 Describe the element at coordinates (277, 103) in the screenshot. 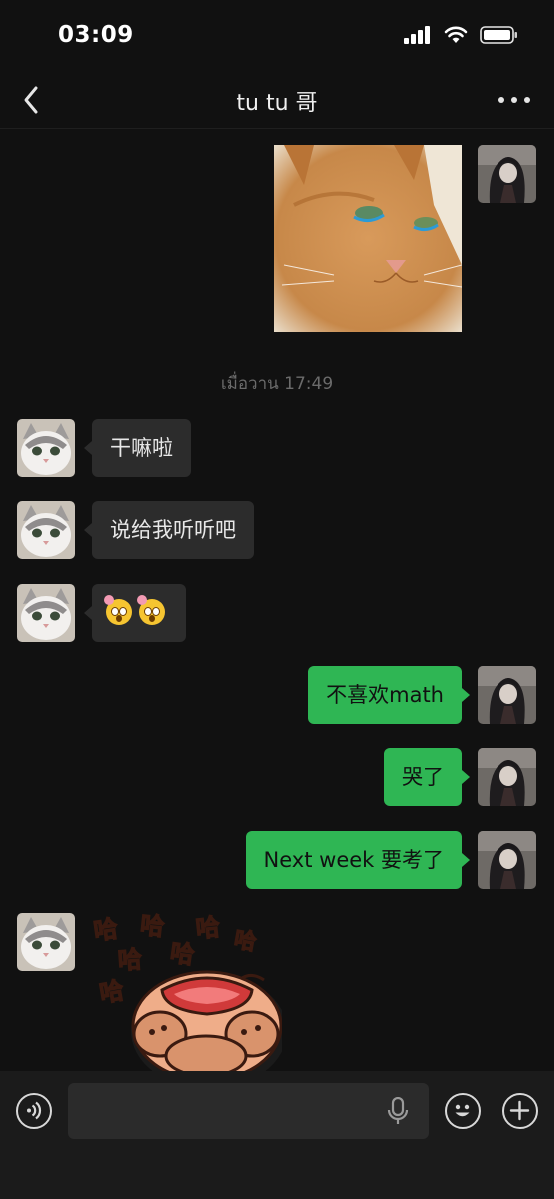

I see `chat-title: tu tu 哥` at that location.